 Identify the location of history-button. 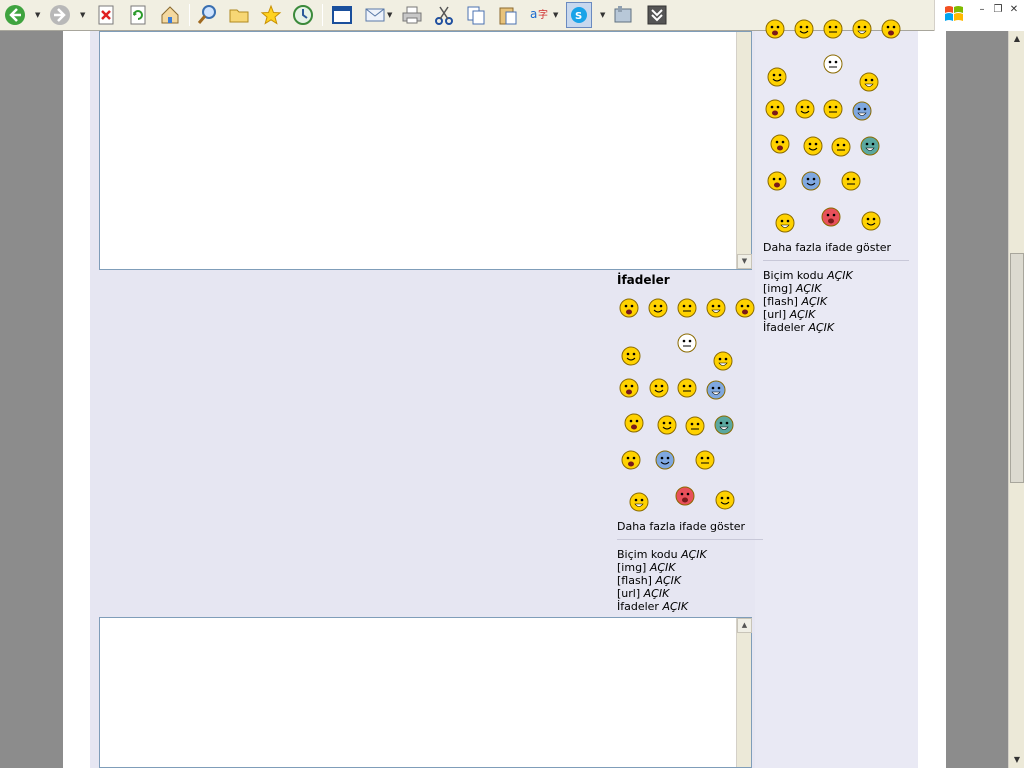
(303, 15).